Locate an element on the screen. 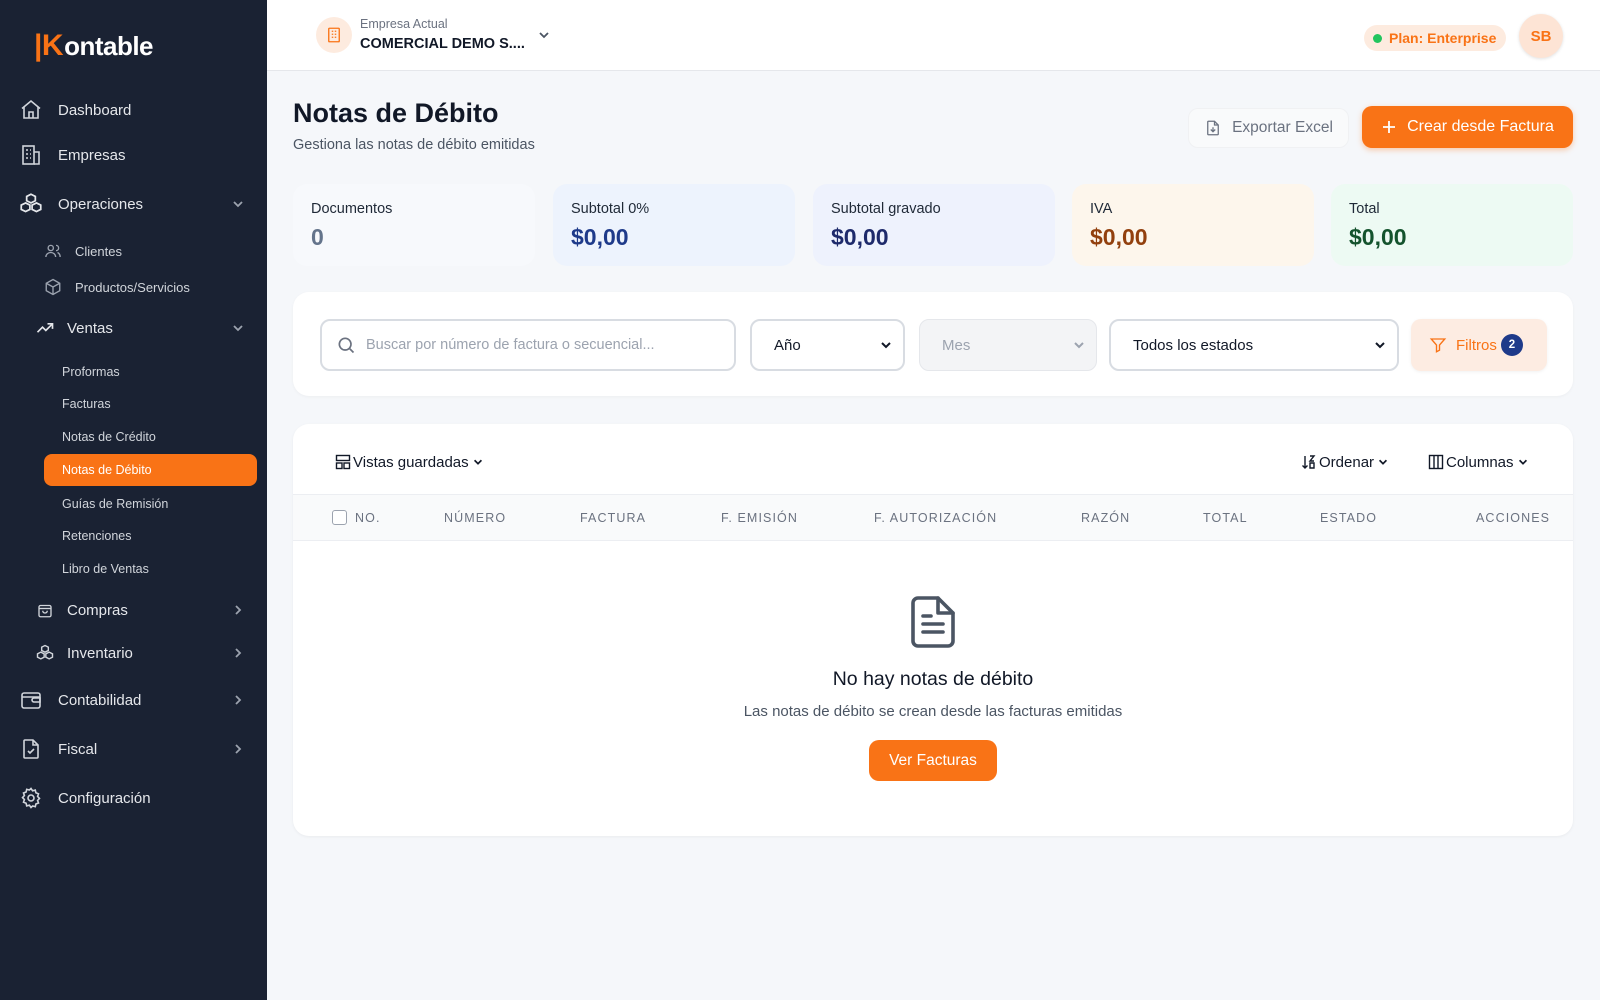  sidebar-item-configuracion: Configuración is located at coordinates (133, 798).